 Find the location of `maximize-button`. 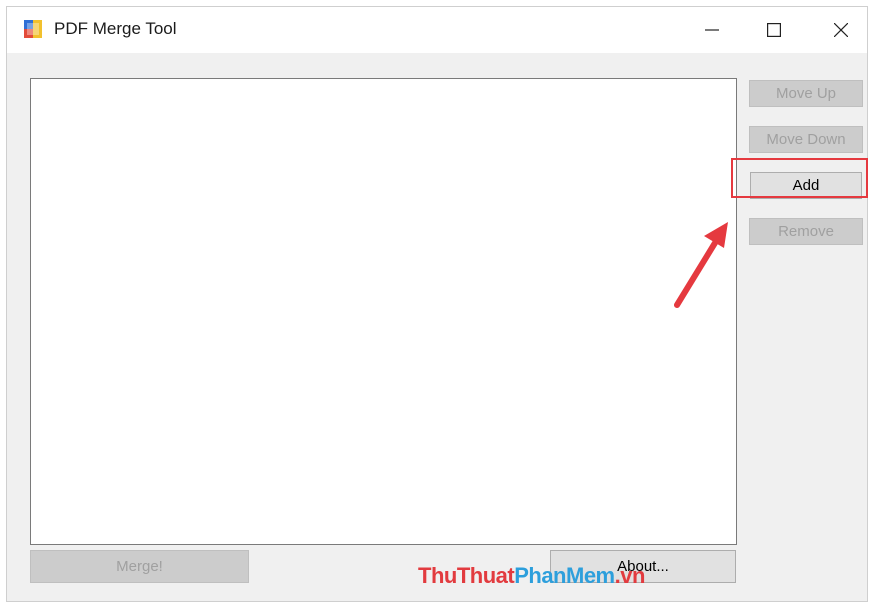

maximize-button is located at coordinates (774, 30).